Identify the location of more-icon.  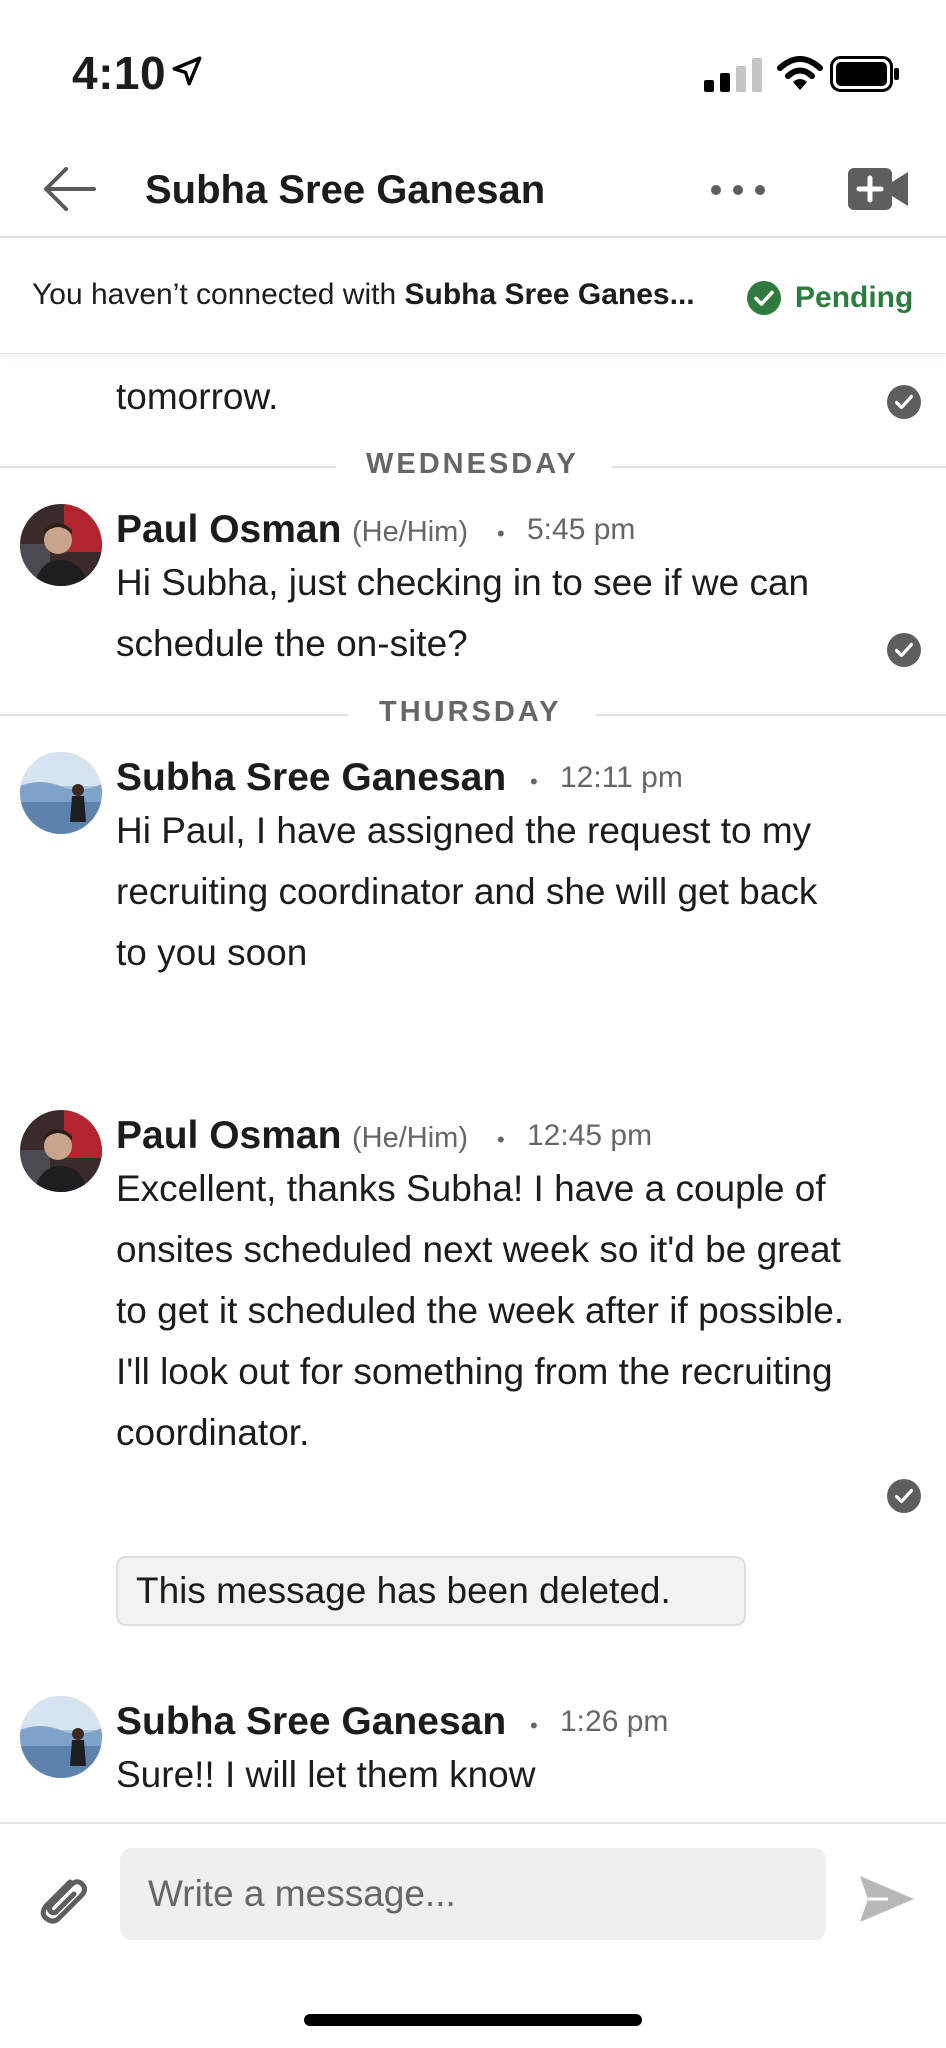
(738, 190).